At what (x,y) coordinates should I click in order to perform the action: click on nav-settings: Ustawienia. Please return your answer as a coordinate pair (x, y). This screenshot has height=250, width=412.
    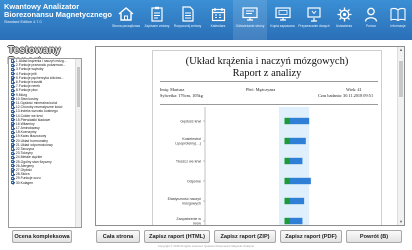
    Looking at the image, I should click on (344, 20).